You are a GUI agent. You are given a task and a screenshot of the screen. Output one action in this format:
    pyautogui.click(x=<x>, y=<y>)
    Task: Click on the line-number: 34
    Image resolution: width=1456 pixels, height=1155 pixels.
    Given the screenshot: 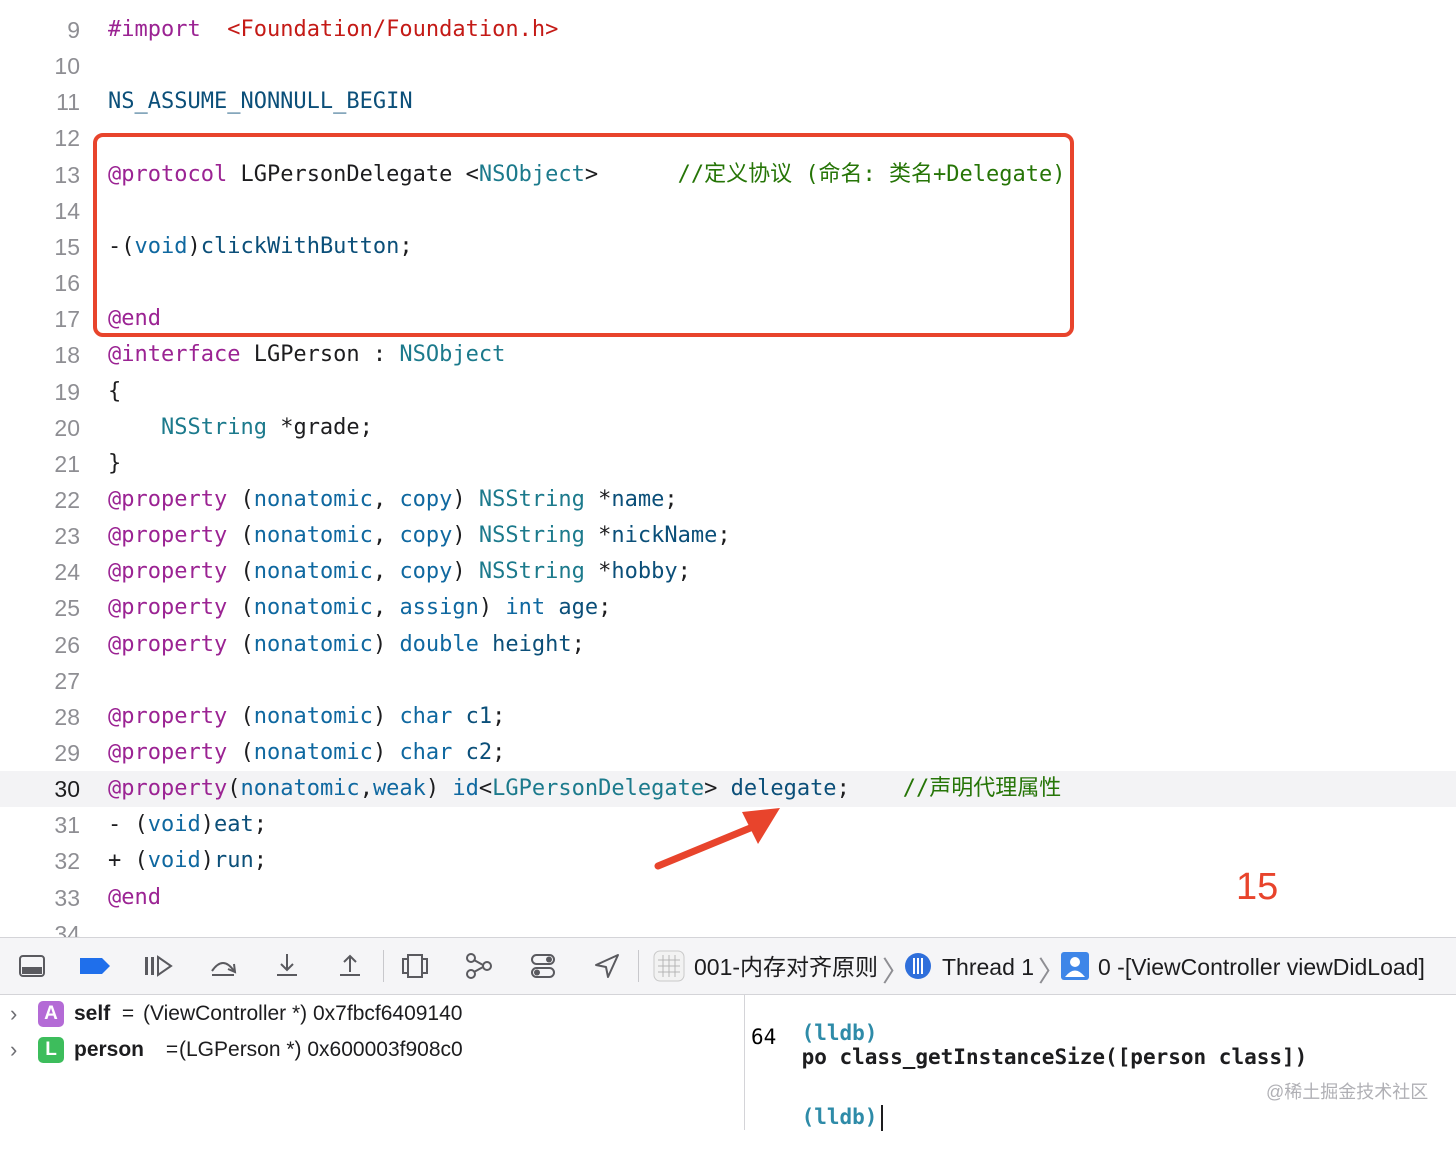 What is the action you would take?
    pyautogui.click(x=40, y=926)
    